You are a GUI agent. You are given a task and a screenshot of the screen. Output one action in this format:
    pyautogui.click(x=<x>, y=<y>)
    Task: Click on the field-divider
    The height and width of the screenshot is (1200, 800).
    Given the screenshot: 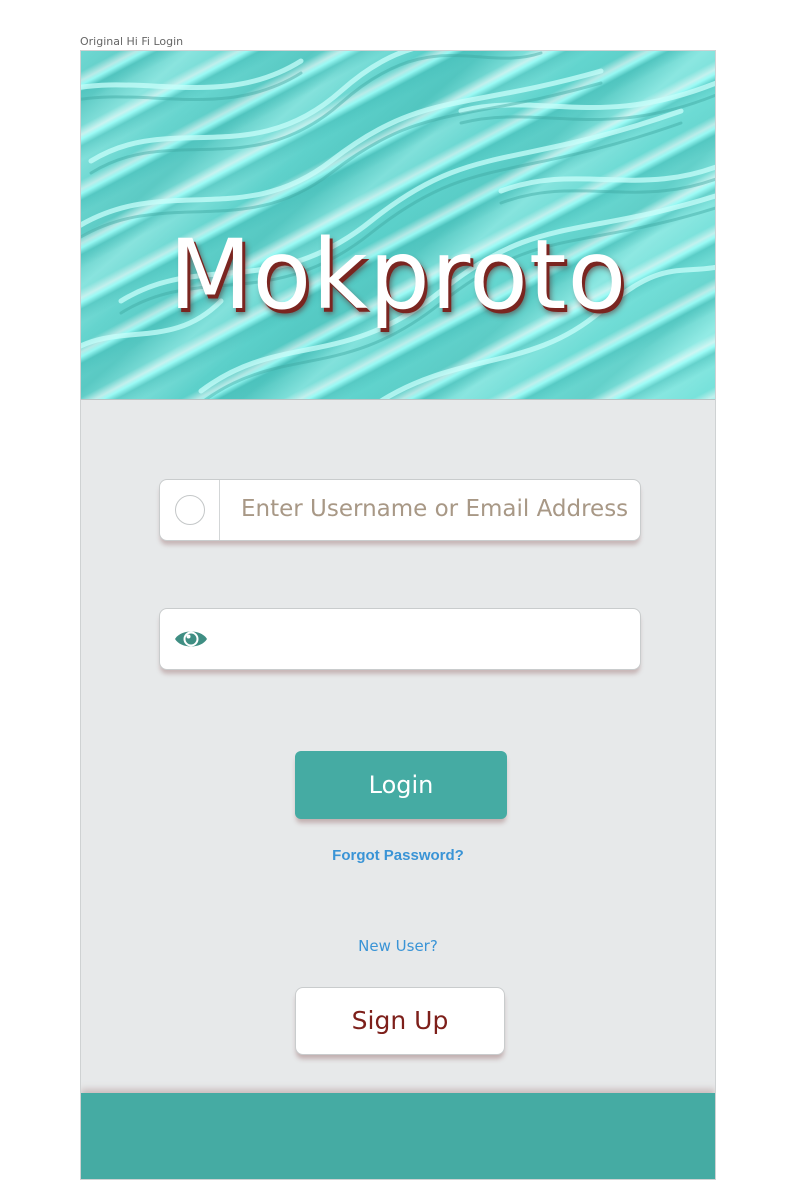 What is the action you would take?
    pyautogui.click(x=219, y=510)
    